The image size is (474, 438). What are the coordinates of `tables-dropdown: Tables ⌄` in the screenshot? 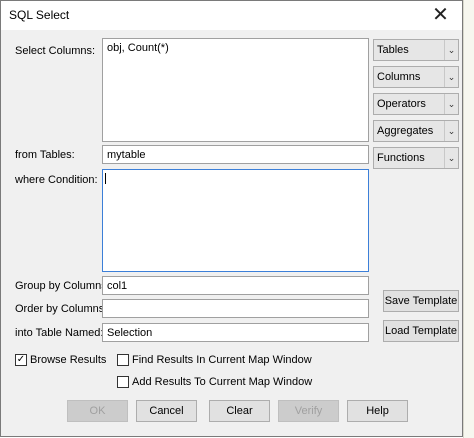 It's located at (416, 50).